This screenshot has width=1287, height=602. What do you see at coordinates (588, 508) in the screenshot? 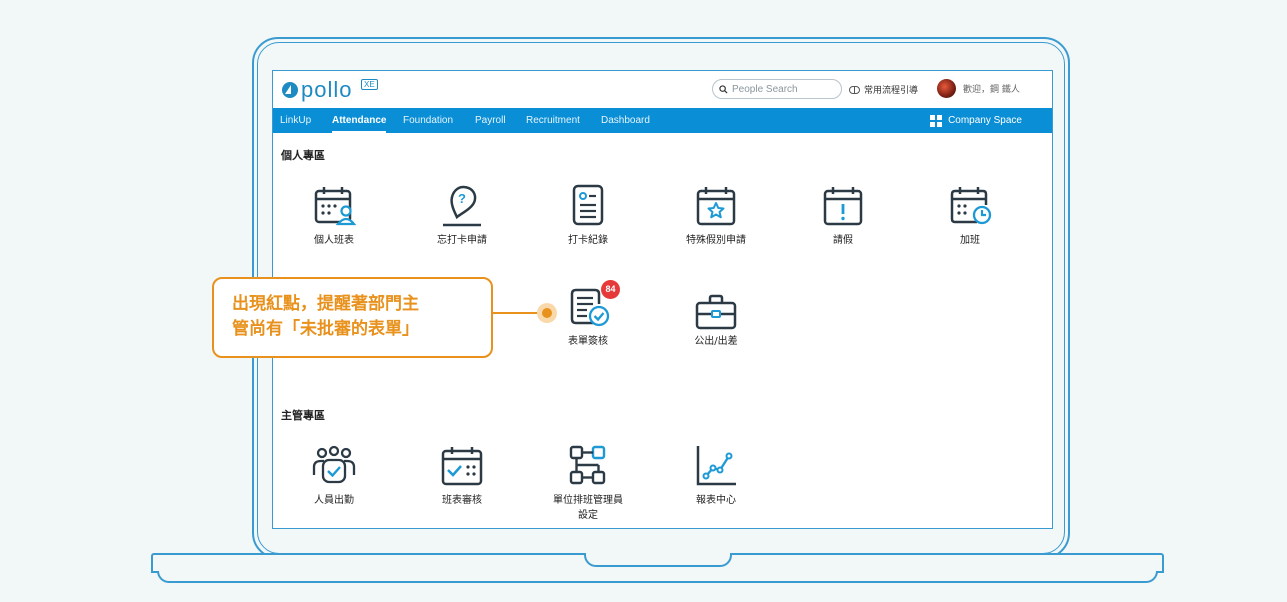
I see `tile-label: 單位排班管理員設定` at bounding box center [588, 508].